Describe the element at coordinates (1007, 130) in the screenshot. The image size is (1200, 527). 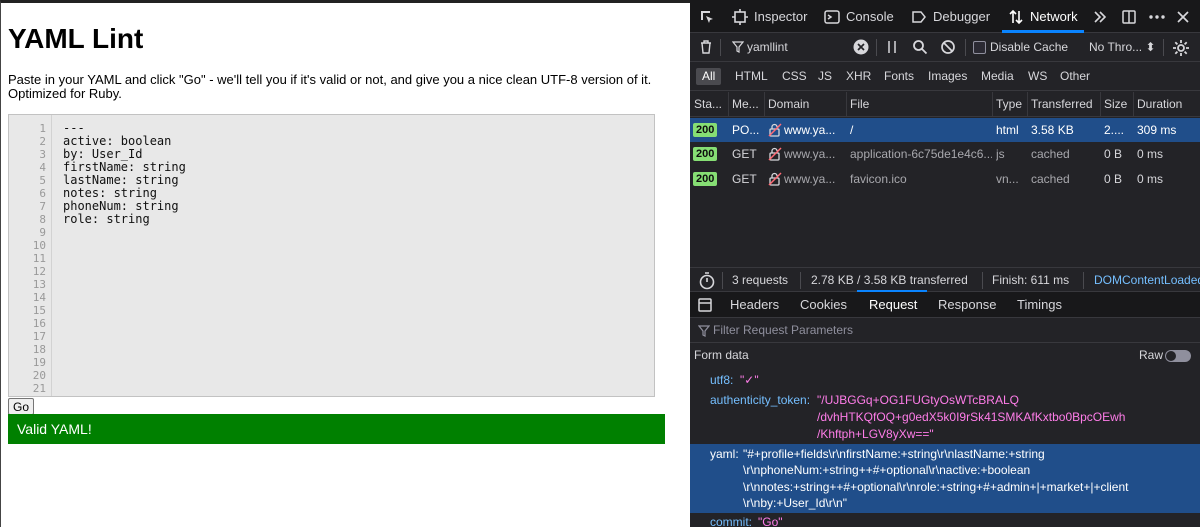
I see `request-type: html` at that location.